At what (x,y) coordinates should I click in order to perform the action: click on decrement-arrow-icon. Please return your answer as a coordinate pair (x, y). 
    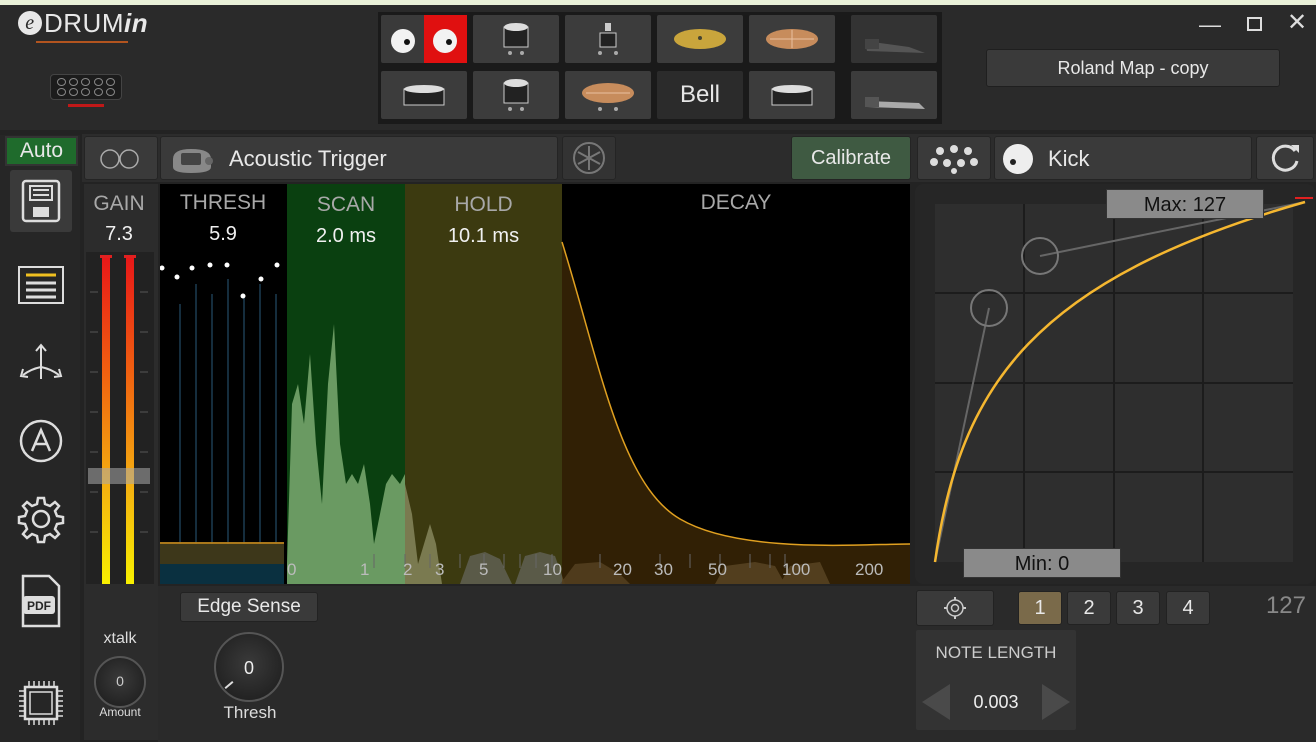
    Looking at the image, I should click on (936, 702).